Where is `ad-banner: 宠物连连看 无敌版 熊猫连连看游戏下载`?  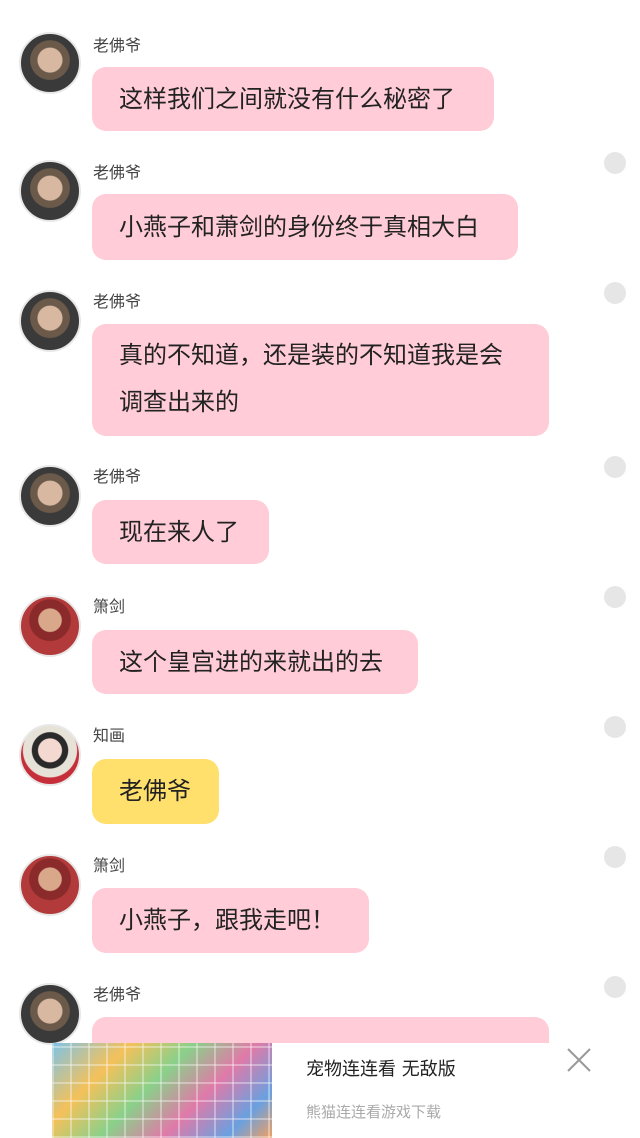
ad-banner: 宠物连连看 无敌版 熊猫连连看游戏下载 is located at coordinates (346, 1090).